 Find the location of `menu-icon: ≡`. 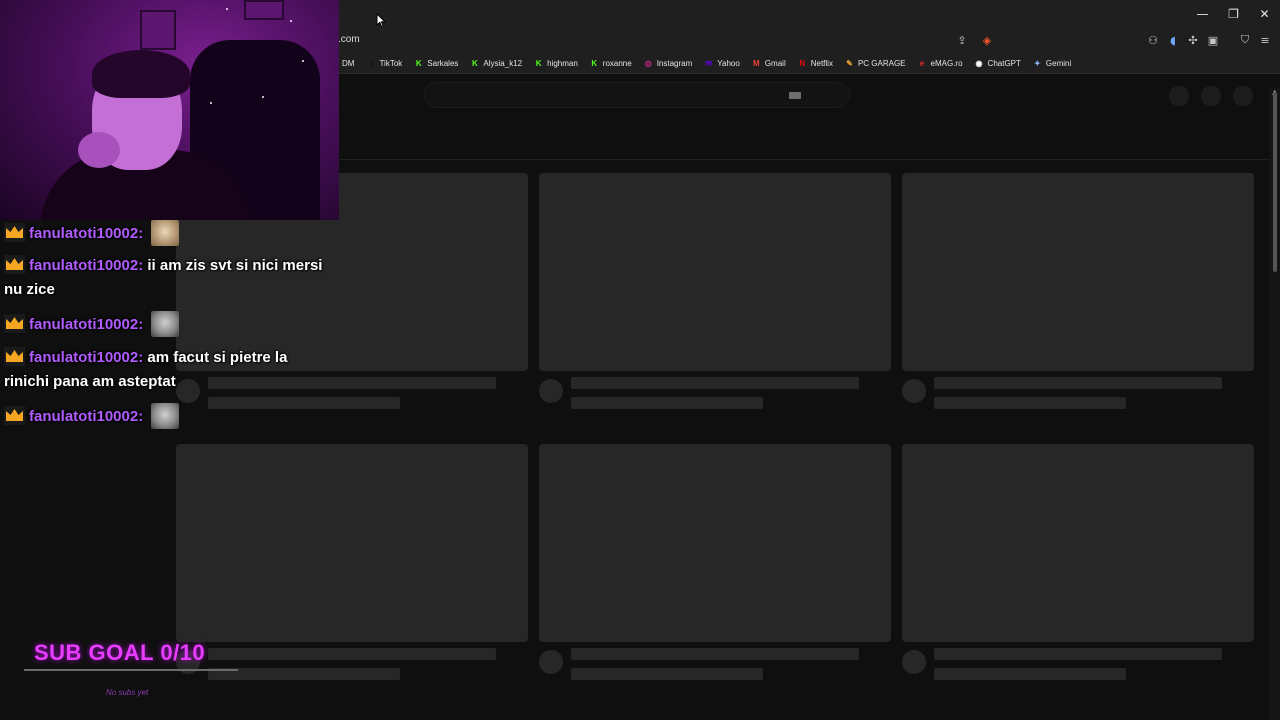

menu-icon: ≡ is located at coordinates (1265, 40).